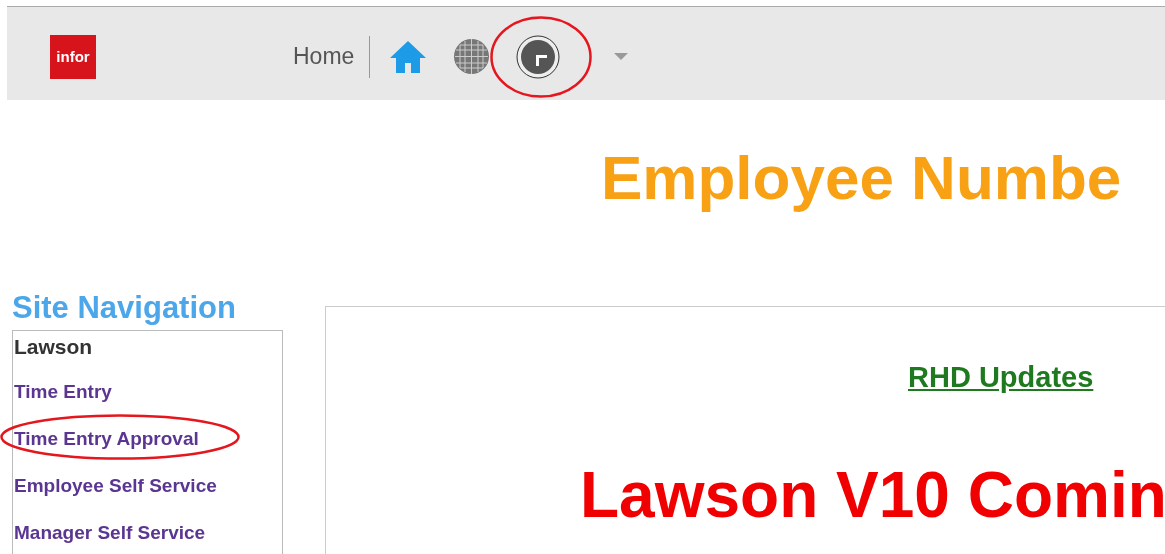 This screenshot has width=1165, height=554. I want to click on corner-clock-icon, so click(538, 56).